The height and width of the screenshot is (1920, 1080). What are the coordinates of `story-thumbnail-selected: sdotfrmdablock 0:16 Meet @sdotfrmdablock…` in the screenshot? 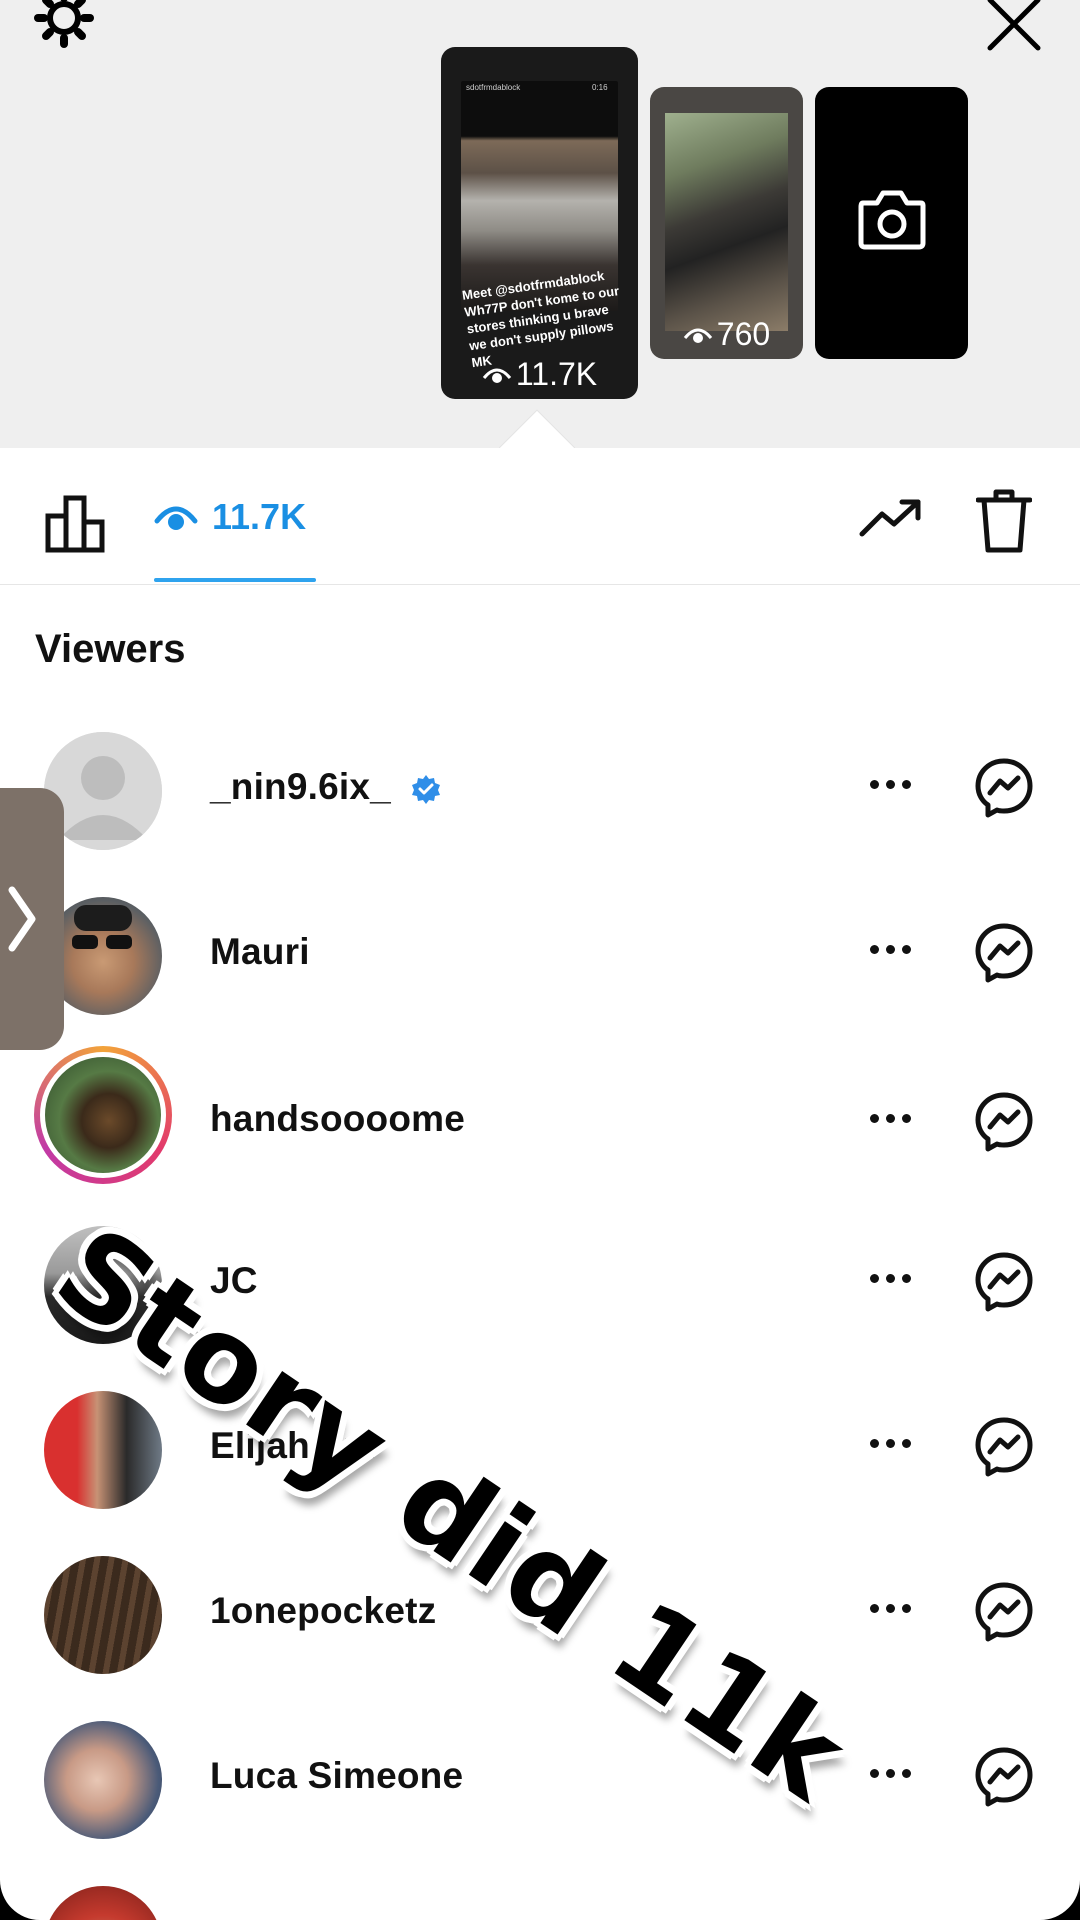 It's located at (539, 223).